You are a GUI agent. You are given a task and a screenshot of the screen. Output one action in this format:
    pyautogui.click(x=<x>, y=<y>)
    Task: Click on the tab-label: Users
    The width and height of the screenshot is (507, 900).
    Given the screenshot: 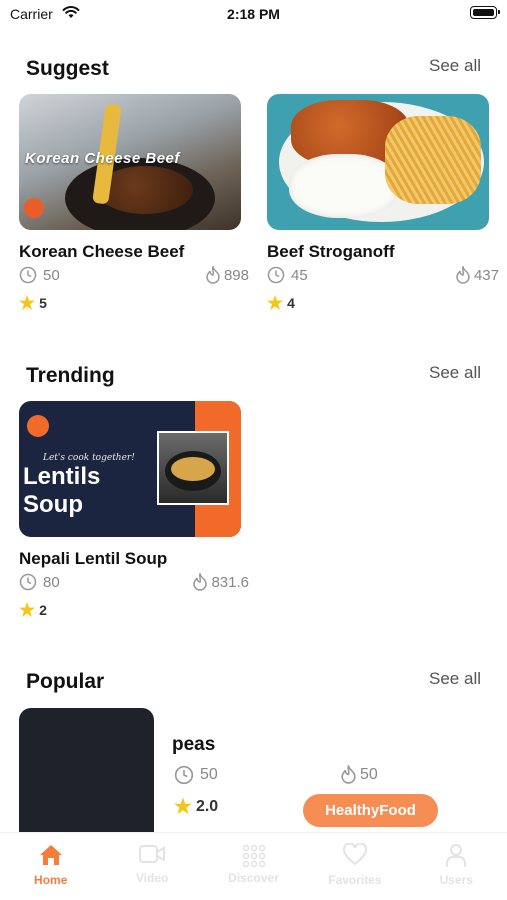 What is the action you would take?
    pyautogui.click(x=456, y=880)
    